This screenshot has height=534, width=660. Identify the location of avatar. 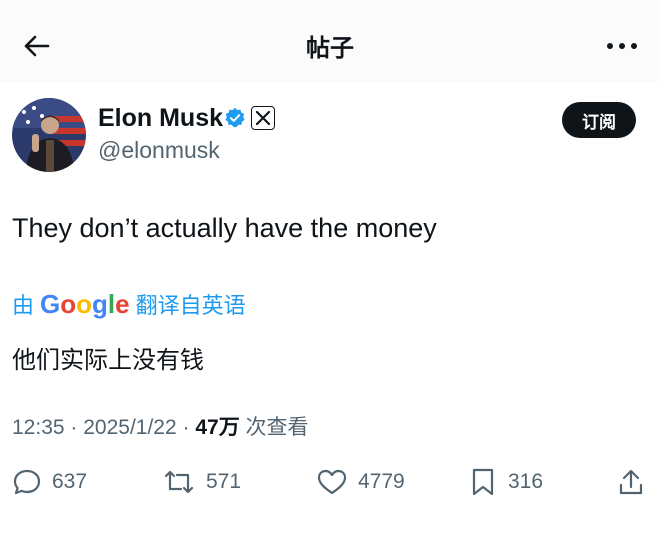
(49, 135).